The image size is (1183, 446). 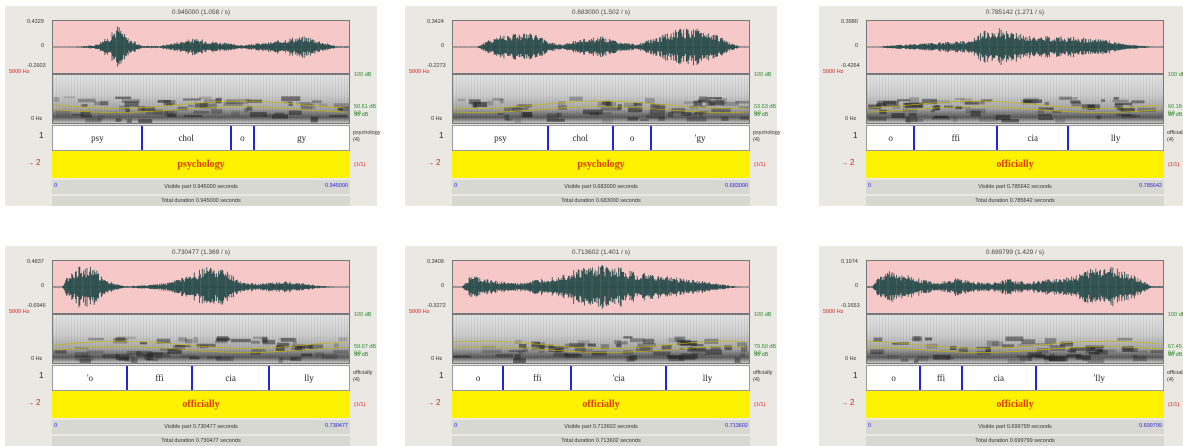 What do you see at coordinates (601, 427) in the screenshot?
I see `visible-part-bar: 0 Visible part 0.713602 seconds 0.713602` at bounding box center [601, 427].